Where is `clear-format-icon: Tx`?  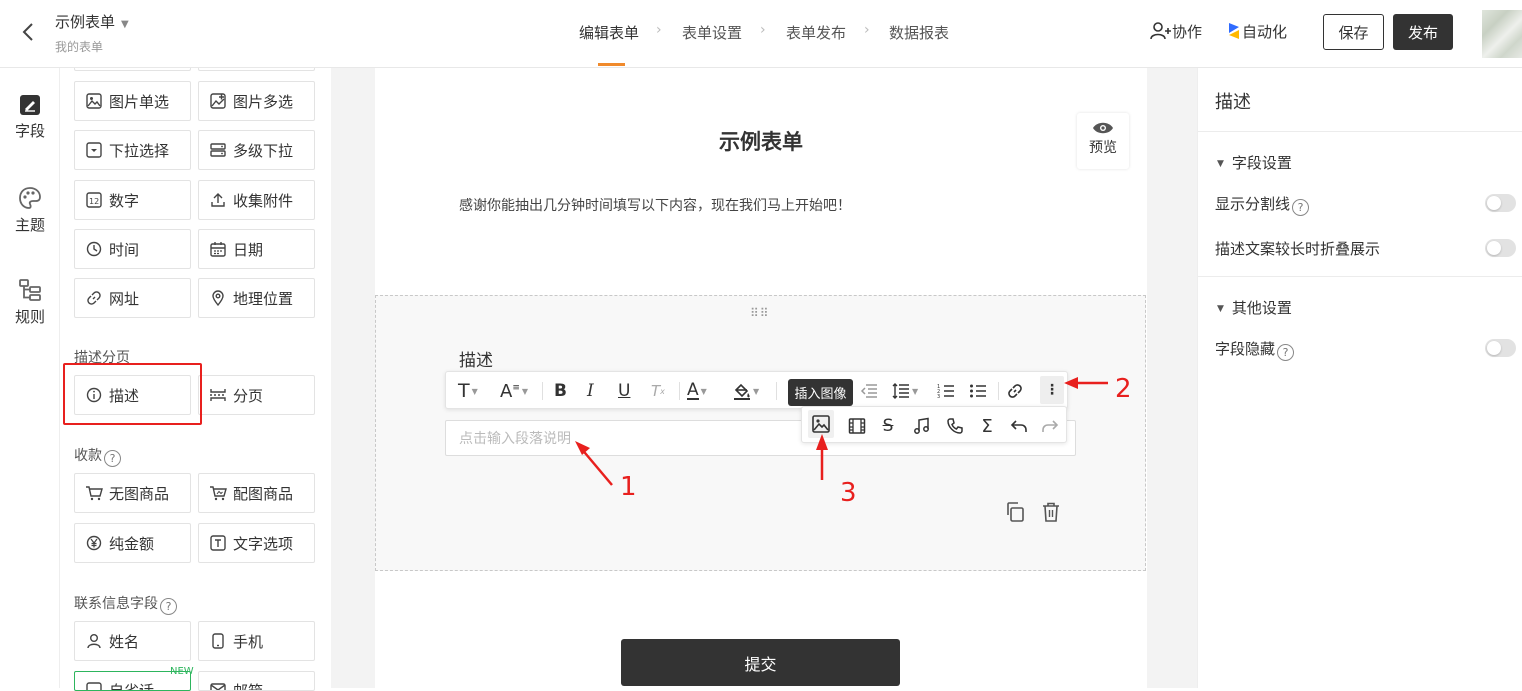
clear-format-icon: Tx is located at coordinates (658, 391).